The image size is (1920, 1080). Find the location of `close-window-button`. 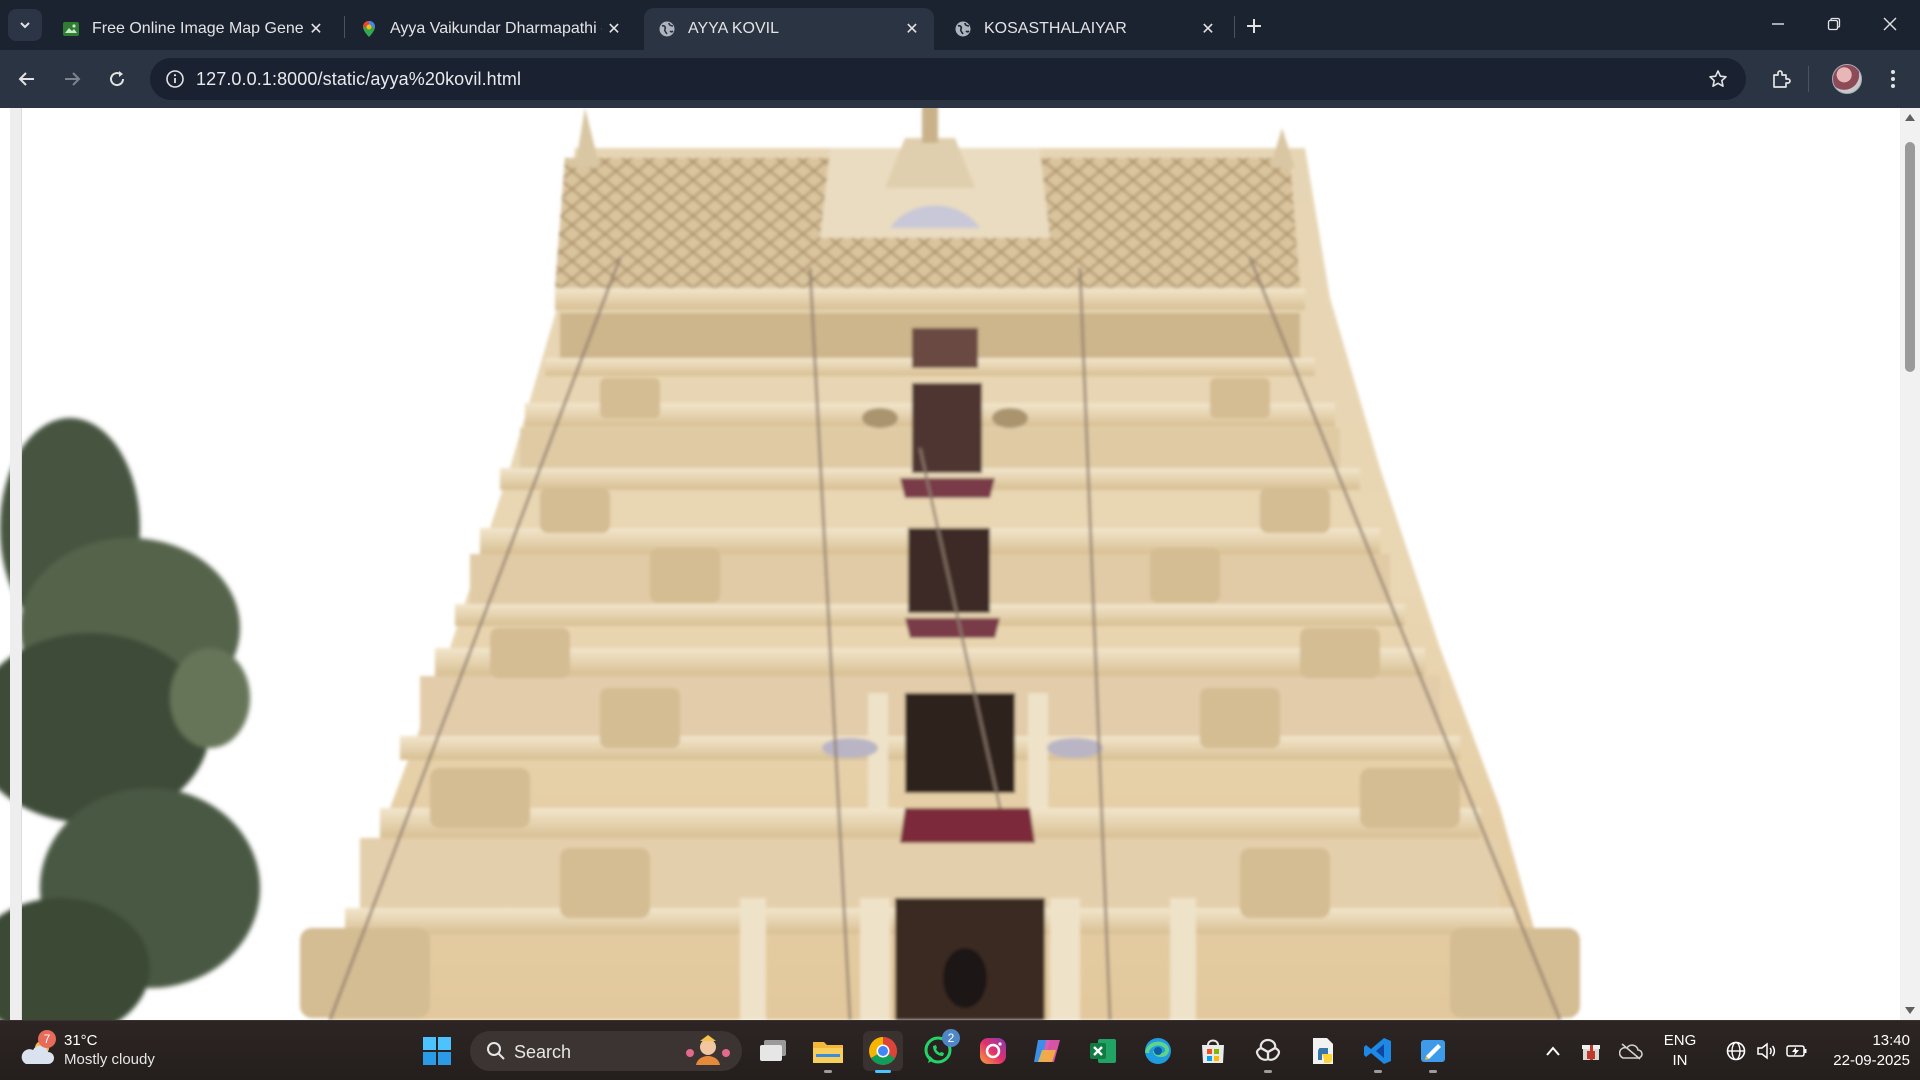

close-window-button is located at coordinates (1890, 24).